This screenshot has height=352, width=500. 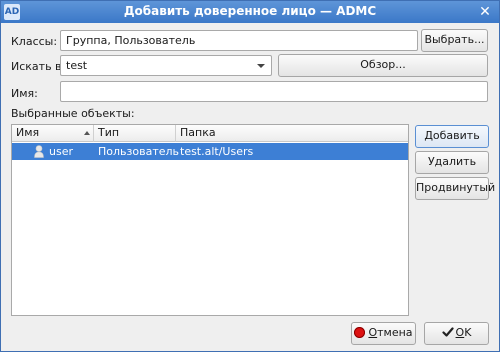 I want to click on table-row: user Пользователь test.alt/Users, so click(x=210, y=151).